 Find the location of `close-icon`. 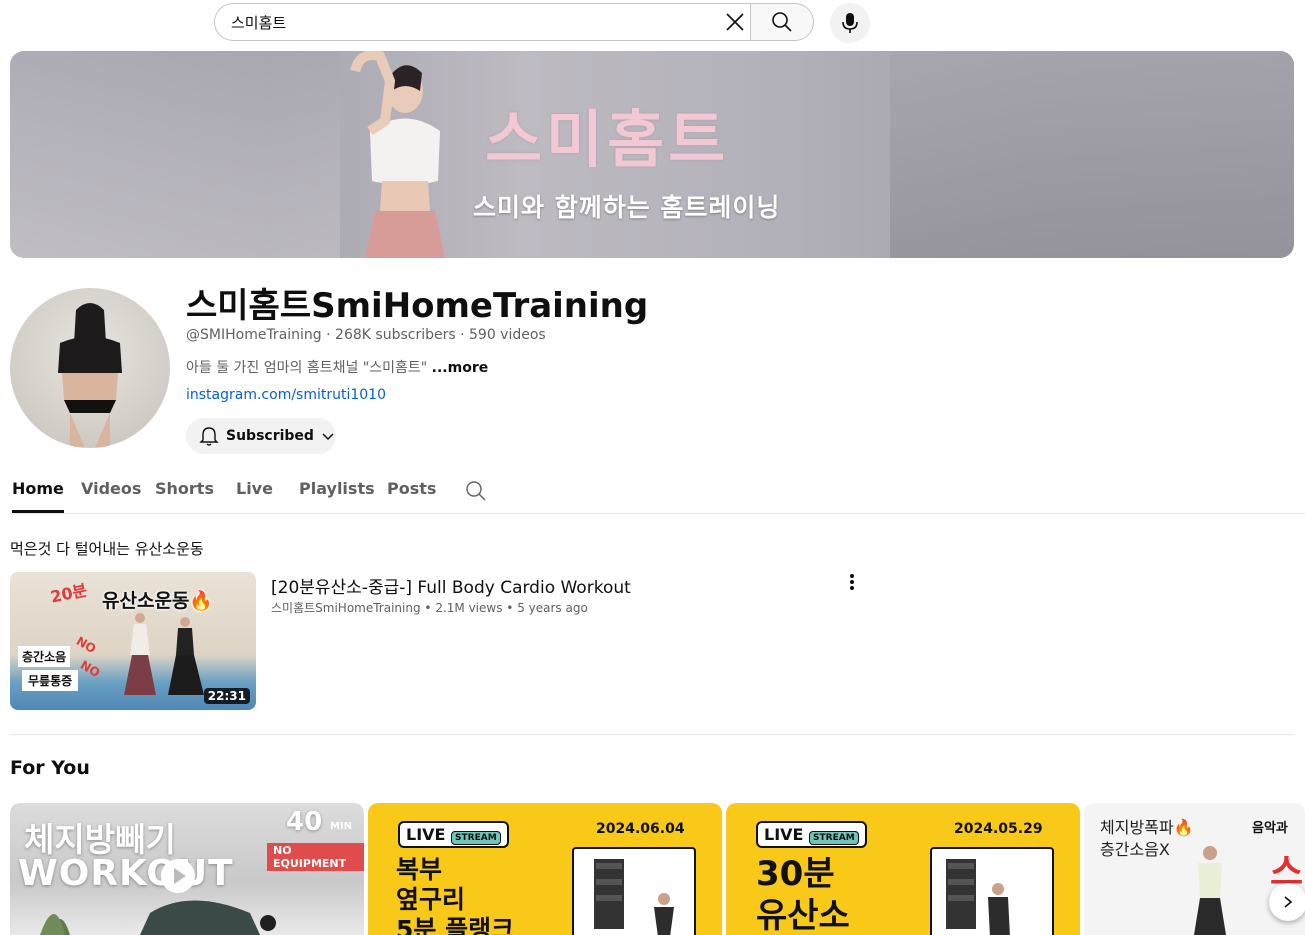

close-icon is located at coordinates (735, 22).